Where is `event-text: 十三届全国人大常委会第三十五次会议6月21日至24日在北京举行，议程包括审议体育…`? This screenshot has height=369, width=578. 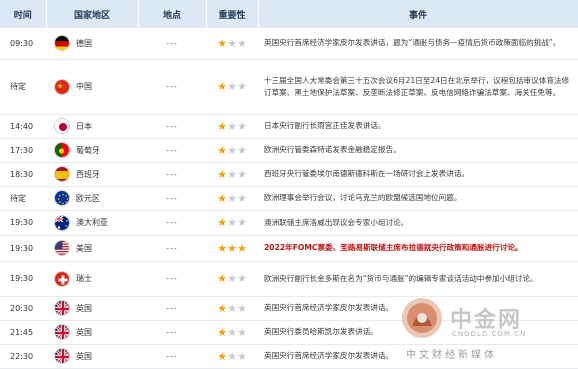 event-text: 十三届全国人大常委会第三十五次会议6月21日至24日在北京举行，议程包括审议体育… is located at coordinates (417, 86).